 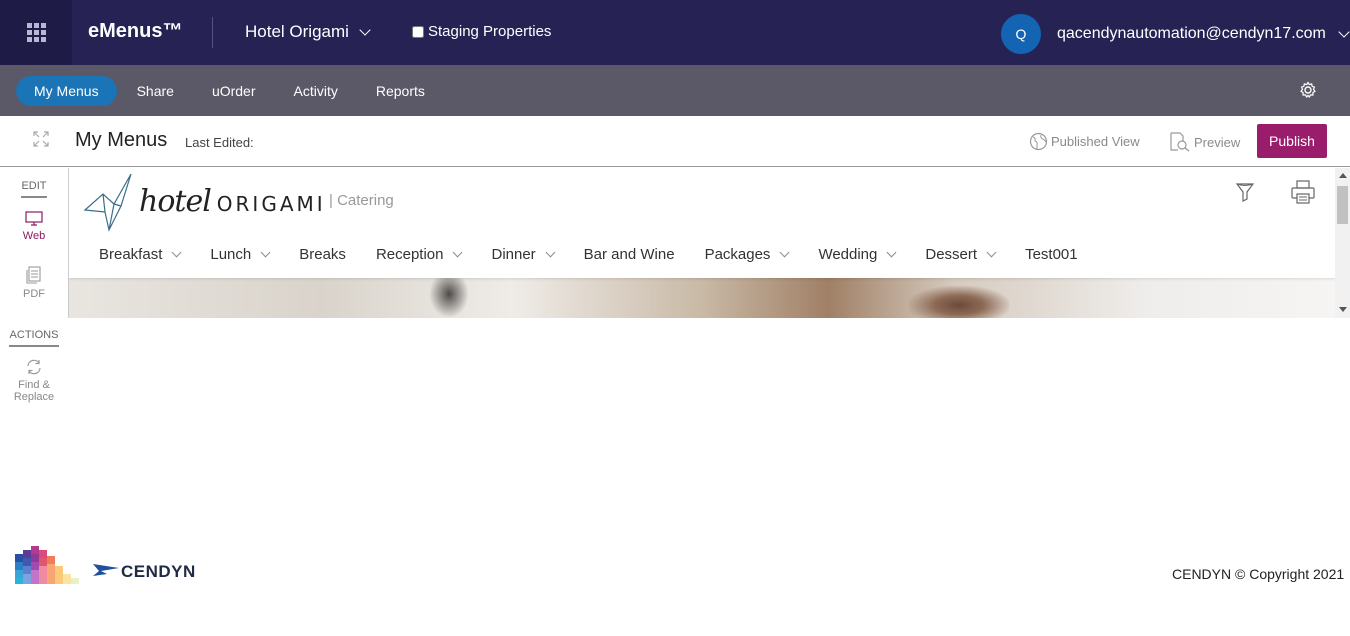 I want to click on origami-bird-logo, so click(x=107, y=202).